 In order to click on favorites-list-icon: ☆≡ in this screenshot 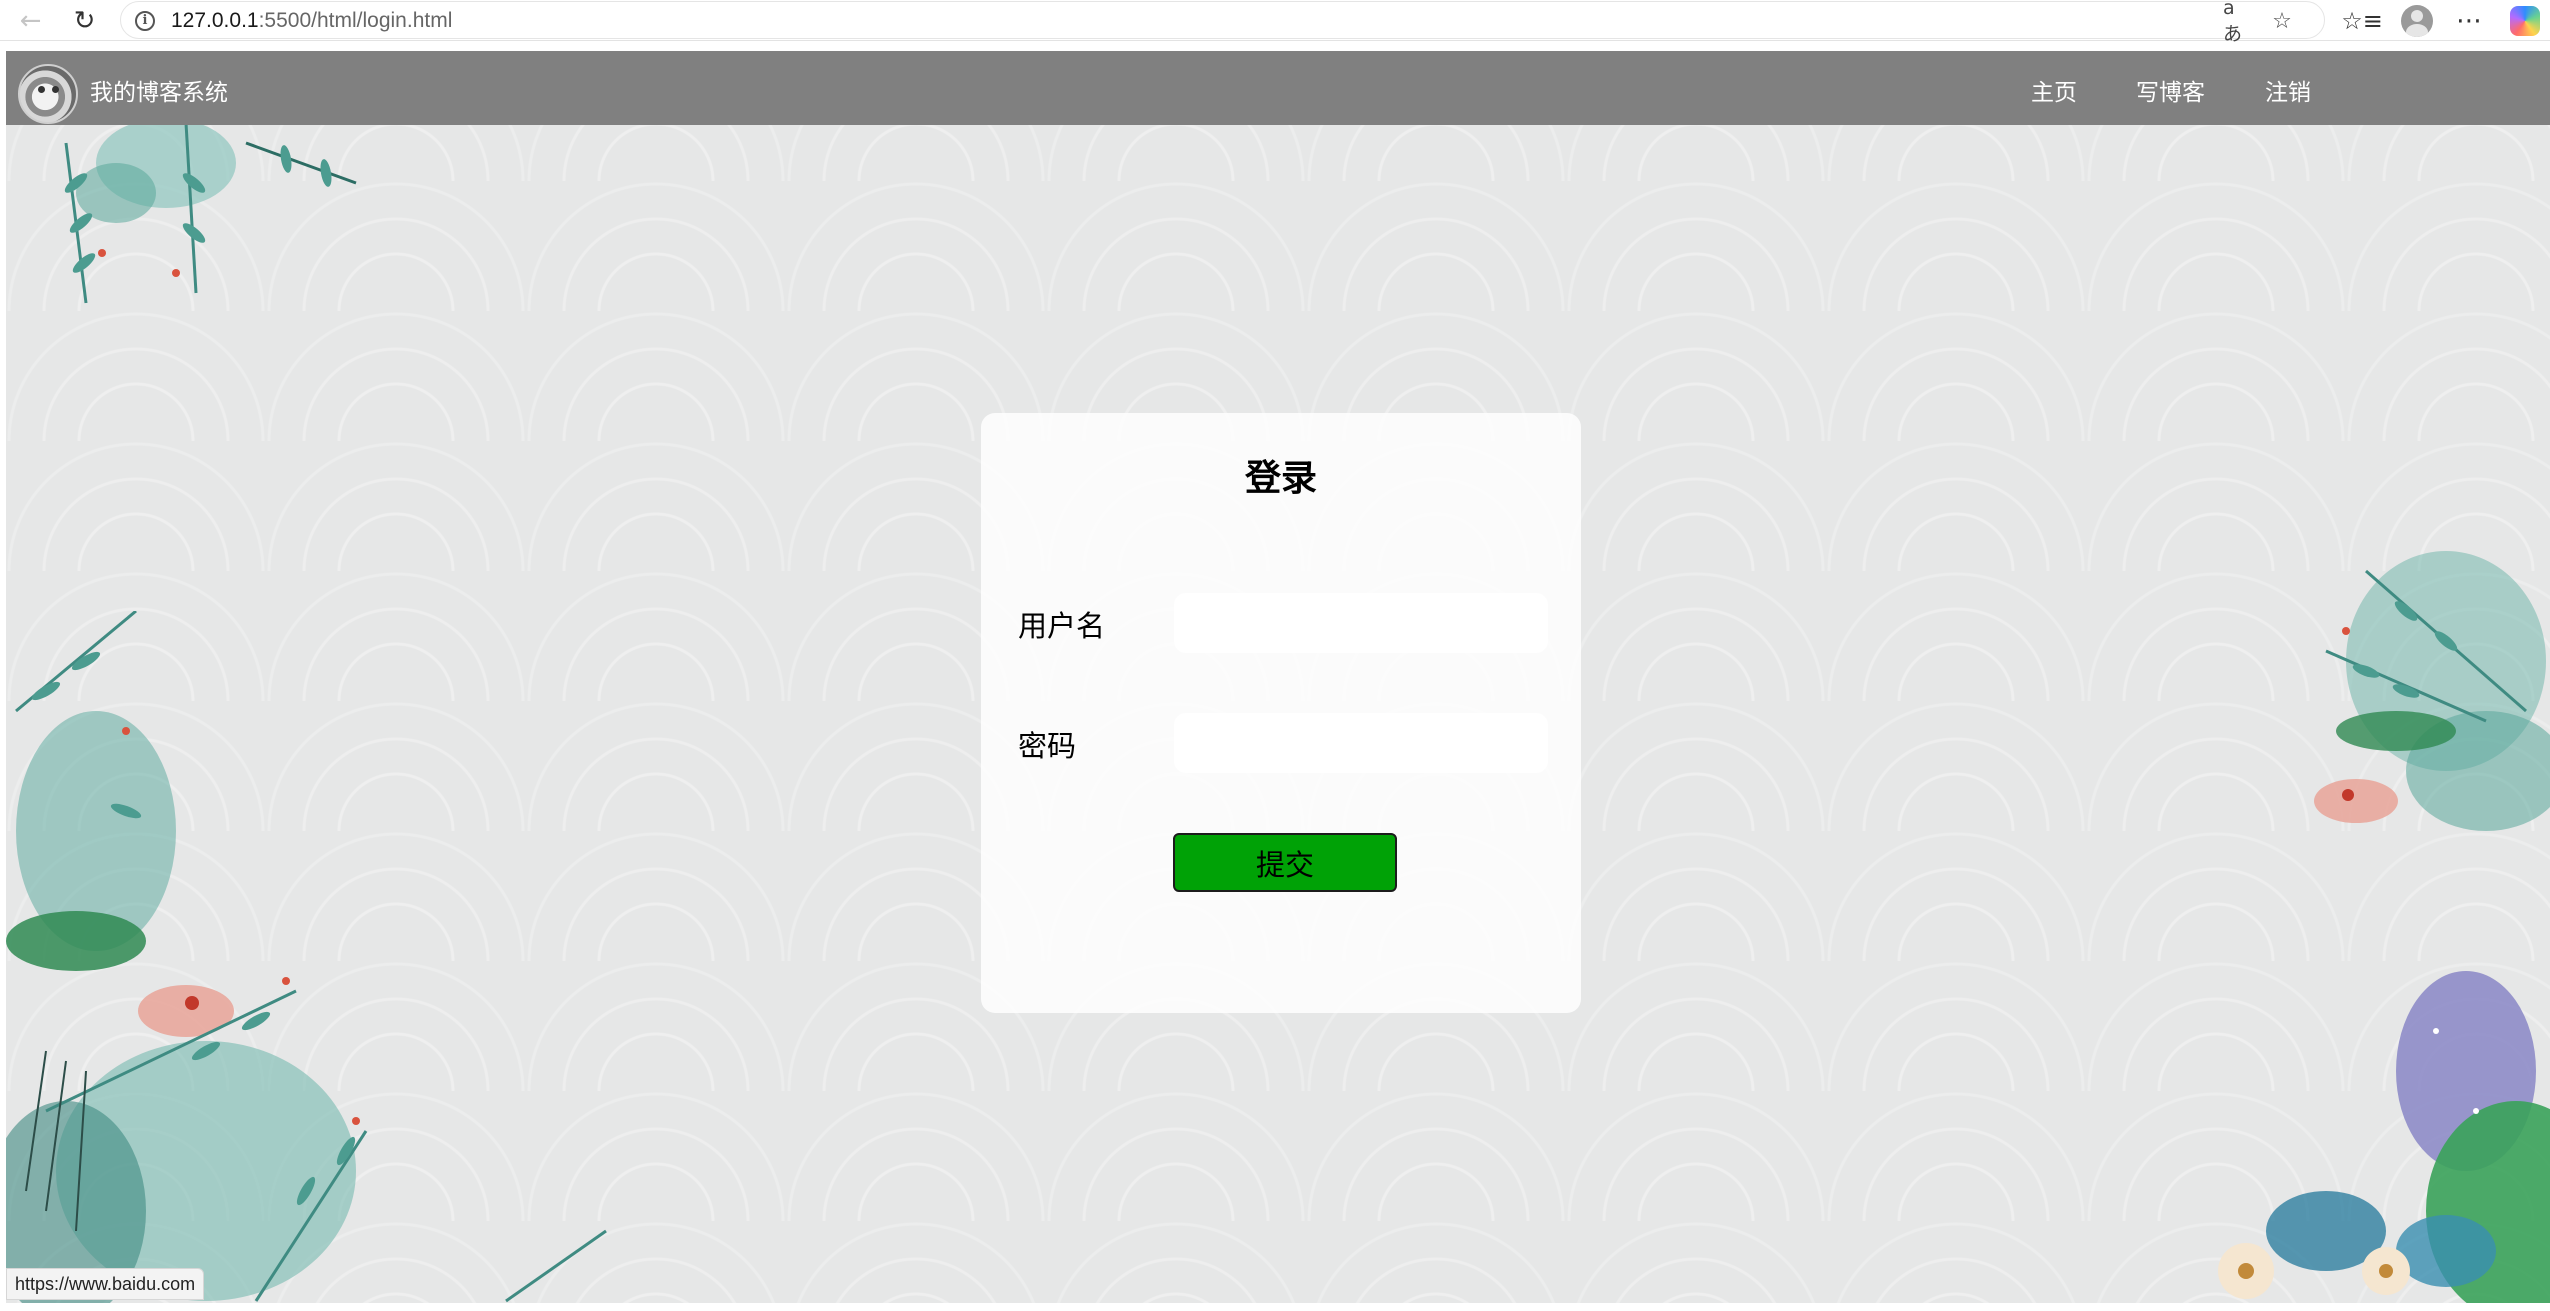, I will do `click(2362, 21)`.